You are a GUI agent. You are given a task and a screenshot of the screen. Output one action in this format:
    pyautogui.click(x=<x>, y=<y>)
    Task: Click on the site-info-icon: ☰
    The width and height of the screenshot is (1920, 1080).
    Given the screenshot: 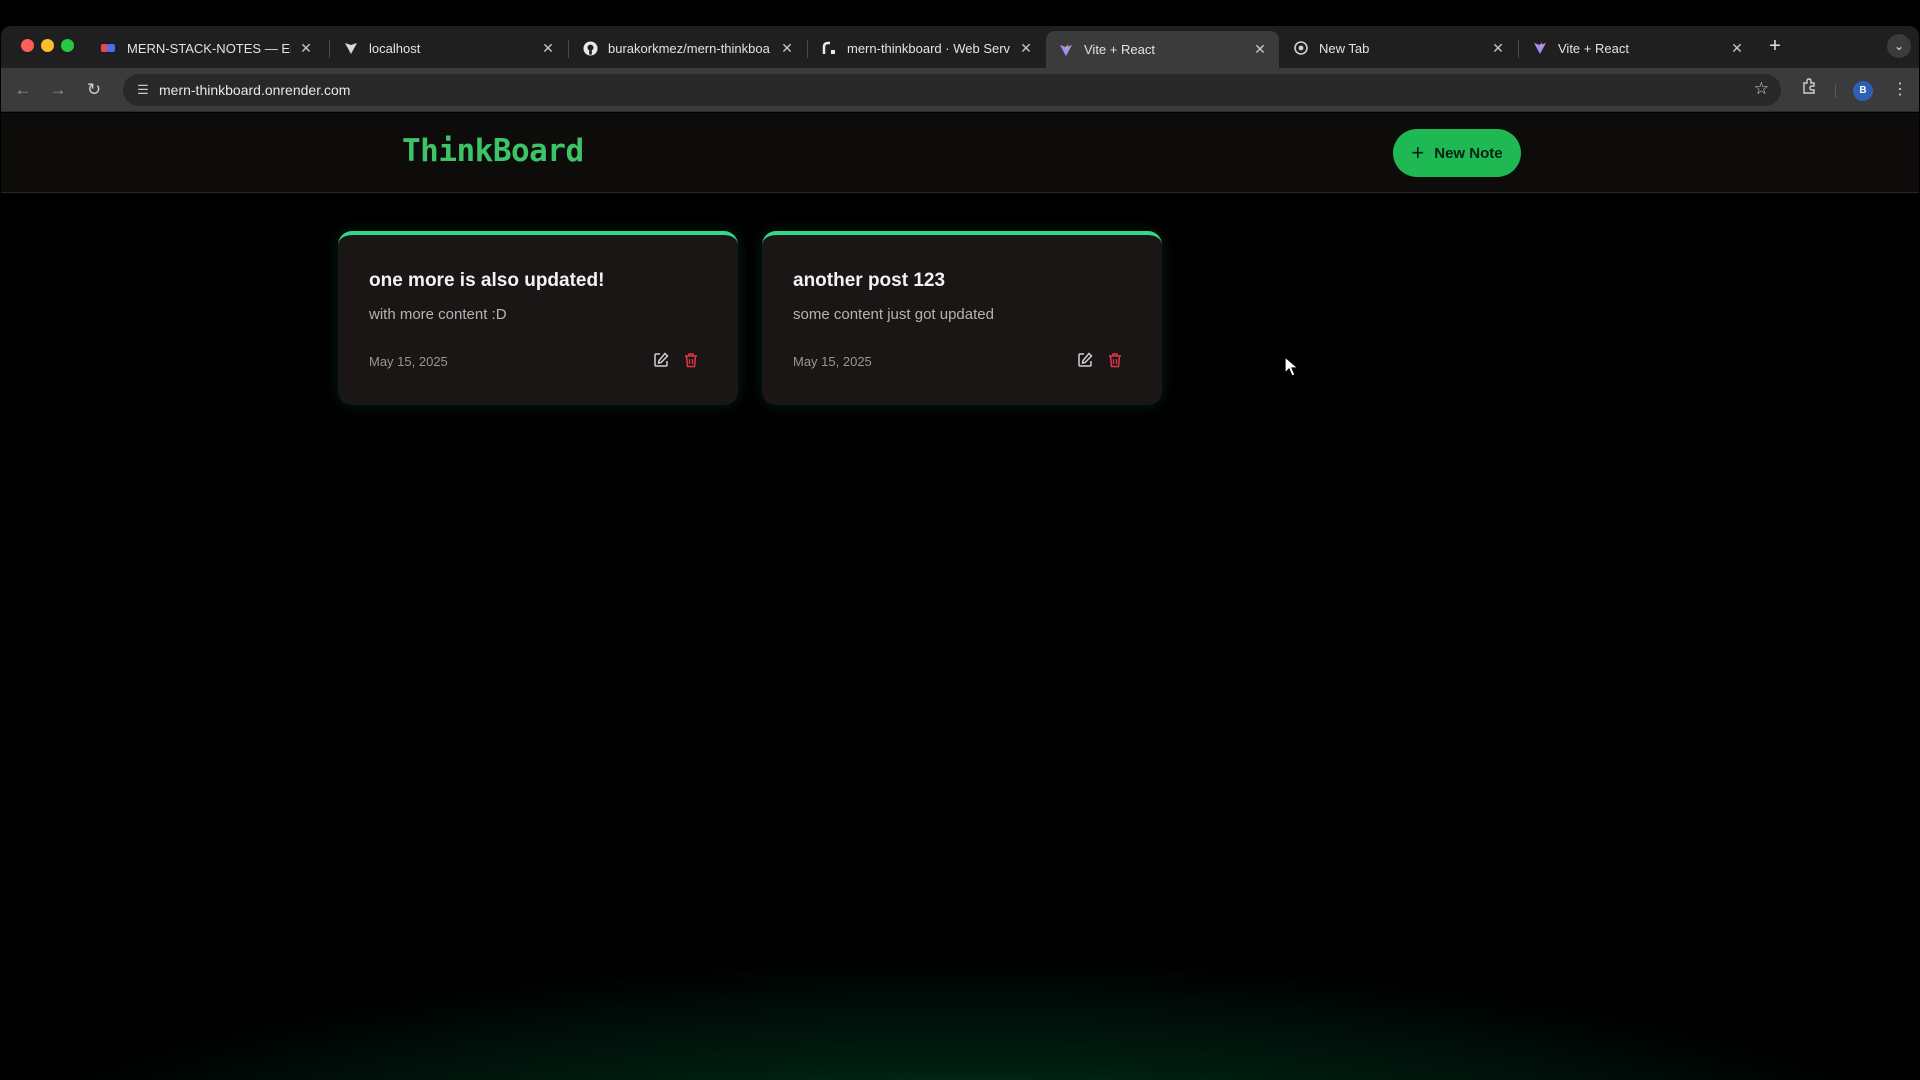 What is the action you would take?
    pyautogui.click(x=143, y=90)
    